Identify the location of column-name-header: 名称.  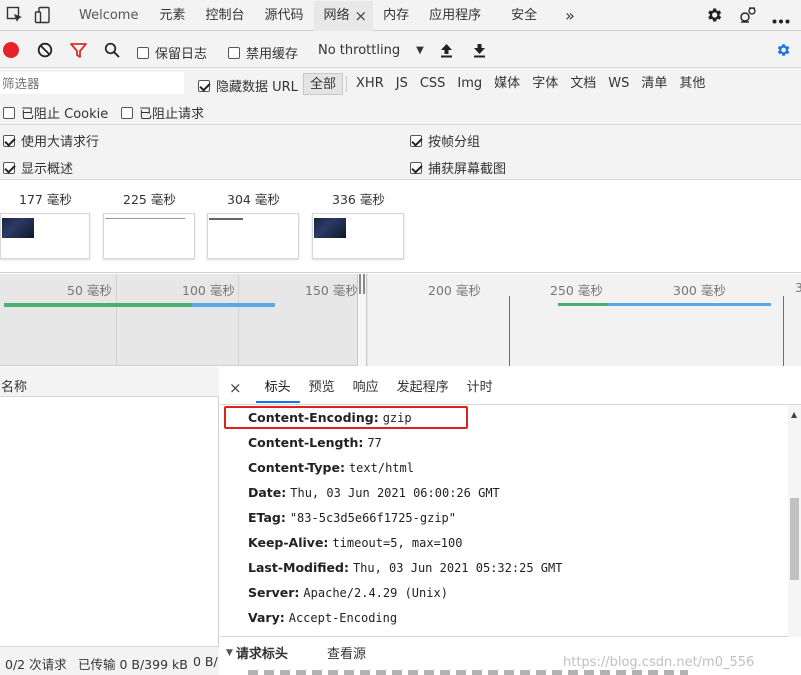
(14, 385).